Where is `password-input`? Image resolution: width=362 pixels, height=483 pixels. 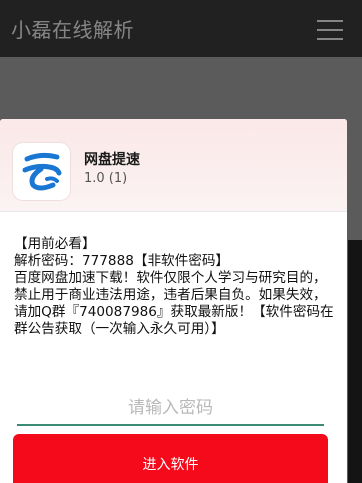 password-input is located at coordinates (170, 408).